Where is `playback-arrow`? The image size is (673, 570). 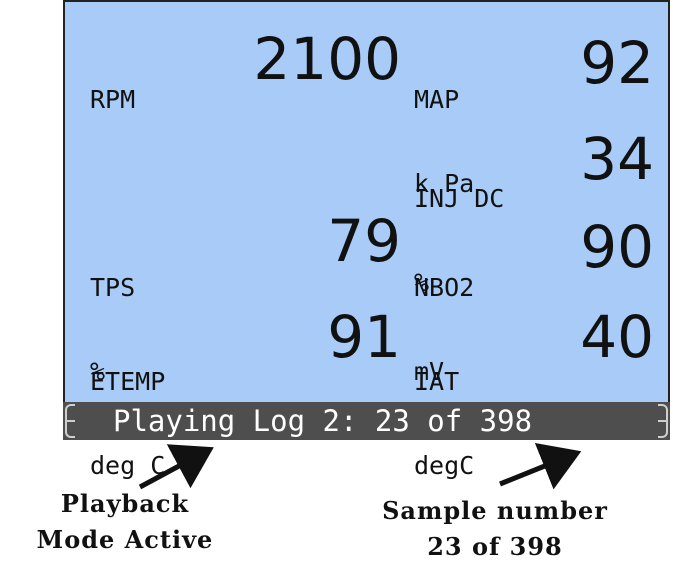
playback-arrow is located at coordinates (176, 467).